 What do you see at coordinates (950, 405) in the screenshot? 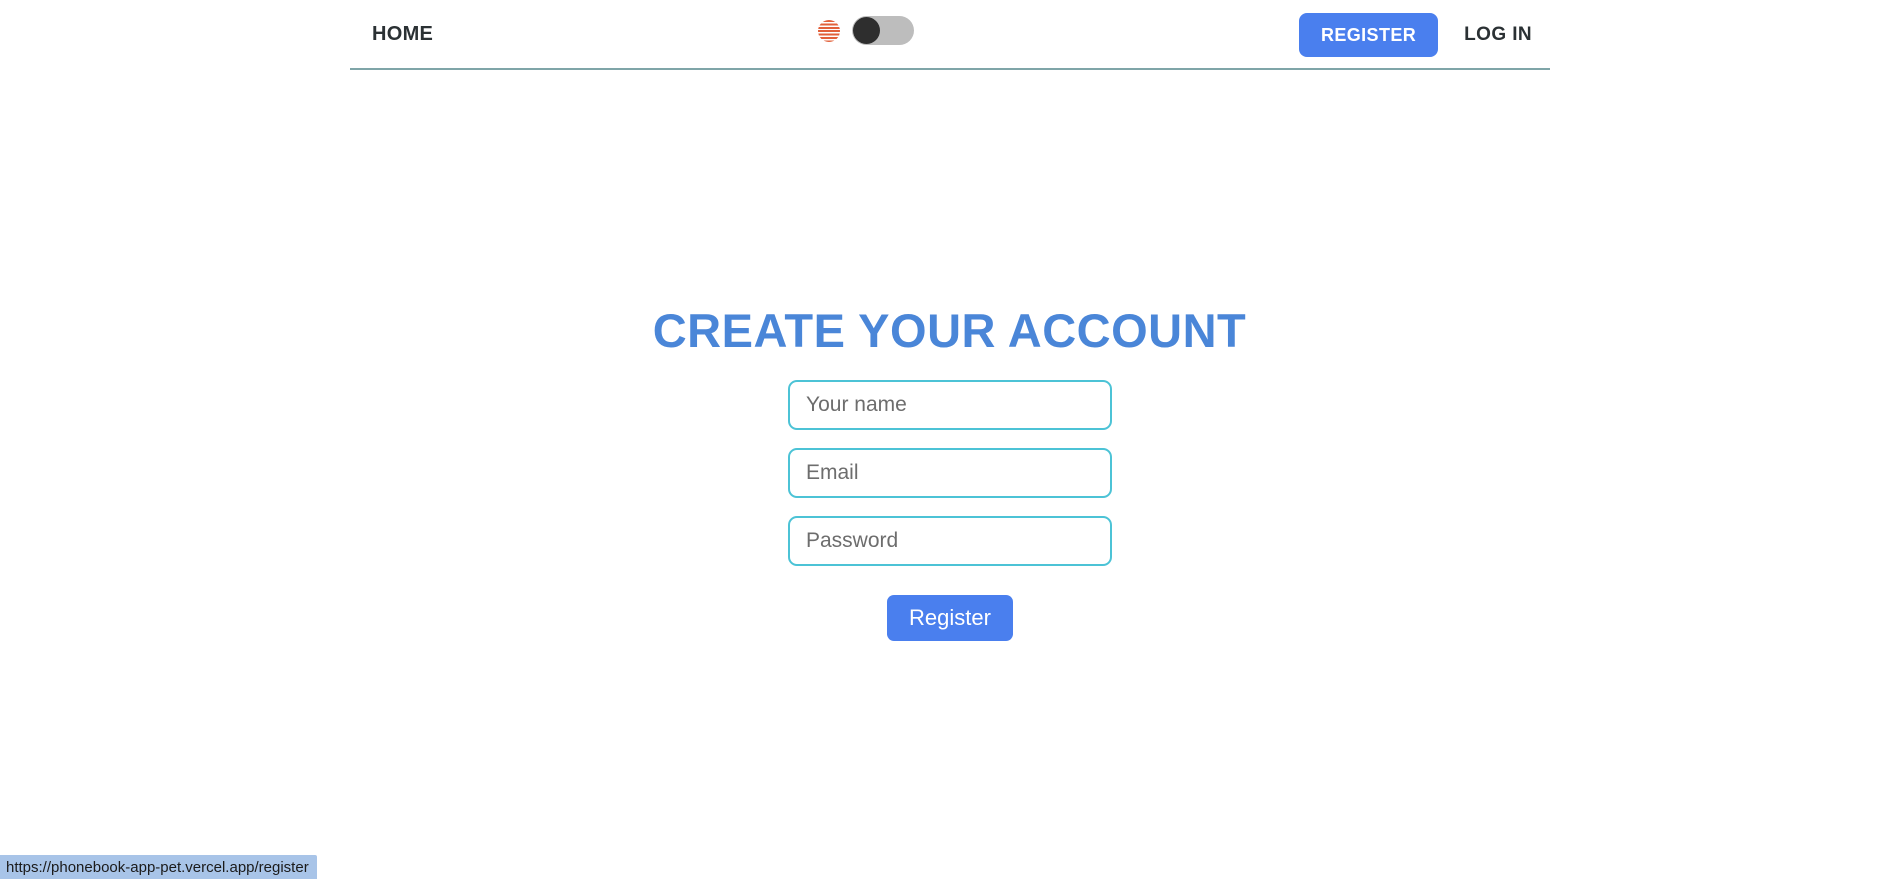
I see `name-input` at bounding box center [950, 405].